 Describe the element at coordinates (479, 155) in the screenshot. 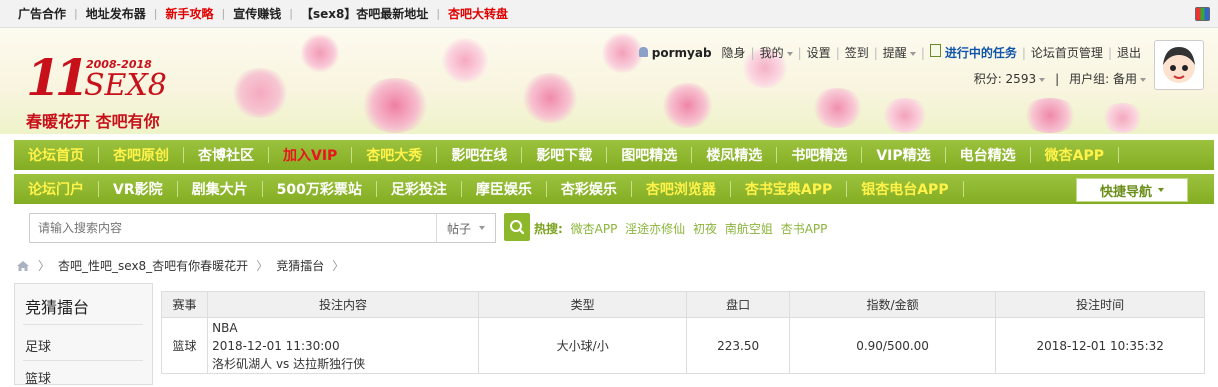

I see `nav-video-online: 影吧在线` at that location.